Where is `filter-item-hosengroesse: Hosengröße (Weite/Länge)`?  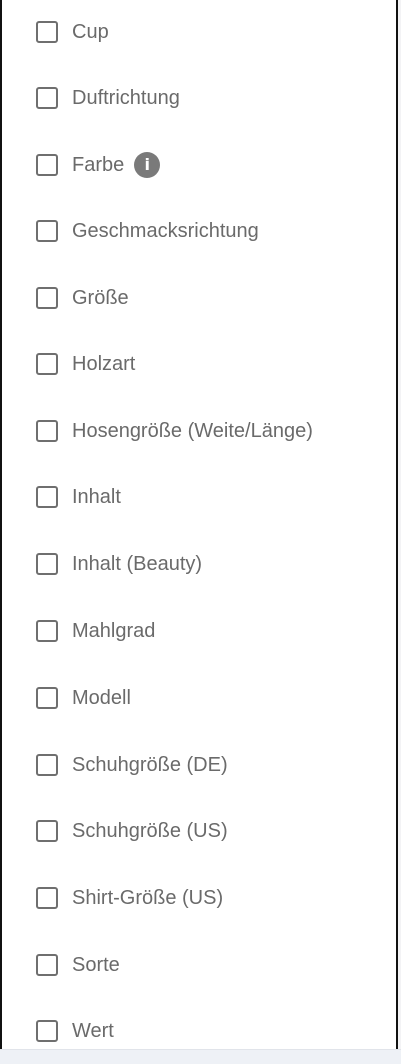 filter-item-hosengroesse: Hosengröße (Weite/Länge) is located at coordinates (199, 431).